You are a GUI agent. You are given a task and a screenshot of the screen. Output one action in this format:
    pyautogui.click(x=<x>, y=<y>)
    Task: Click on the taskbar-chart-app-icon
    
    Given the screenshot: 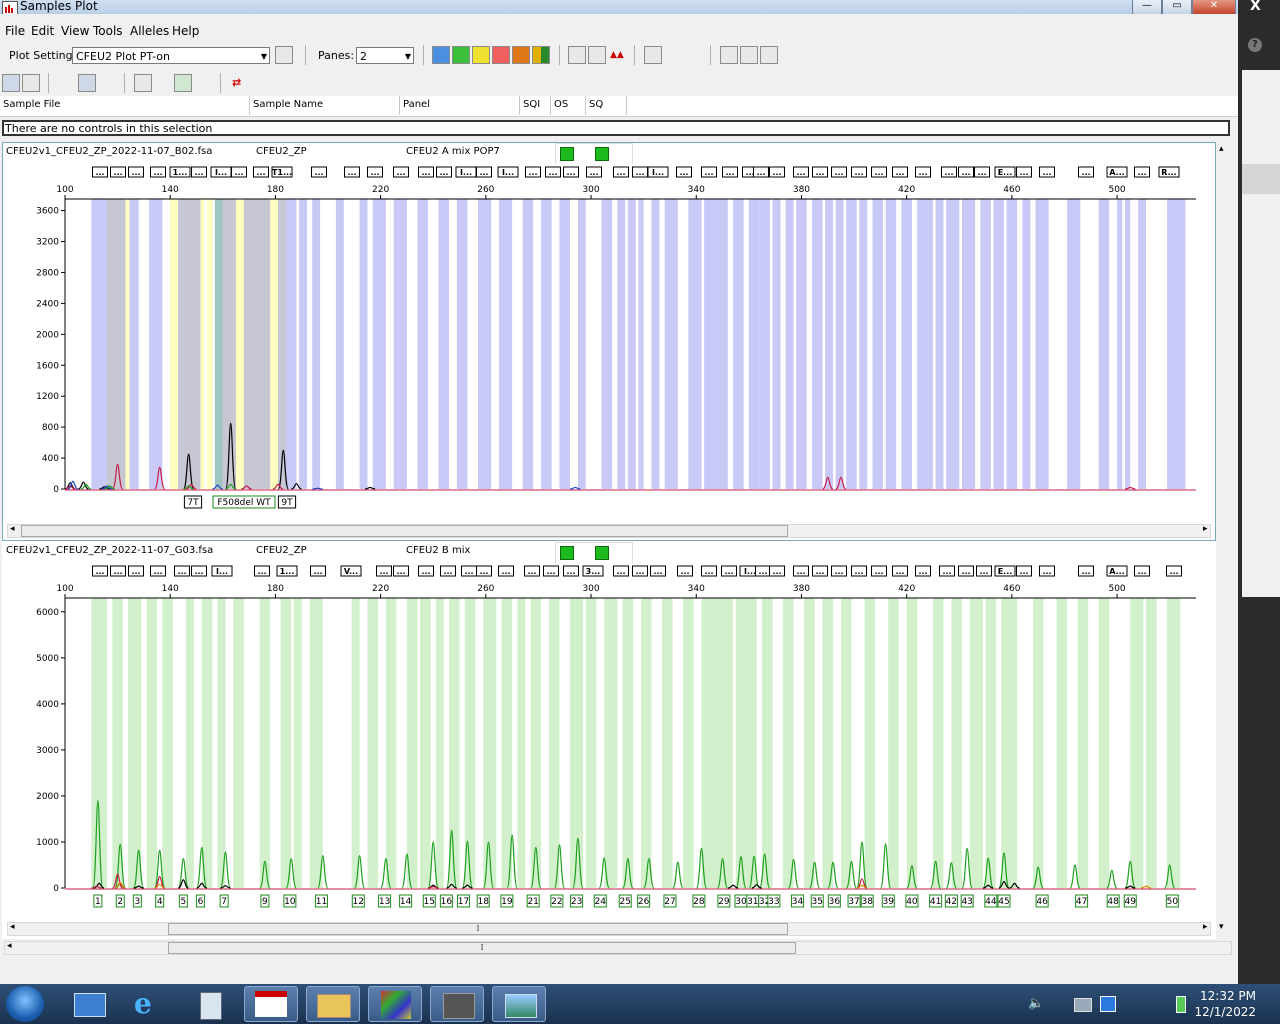 What is the action you would take?
    pyautogui.click(x=395, y=1004)
    